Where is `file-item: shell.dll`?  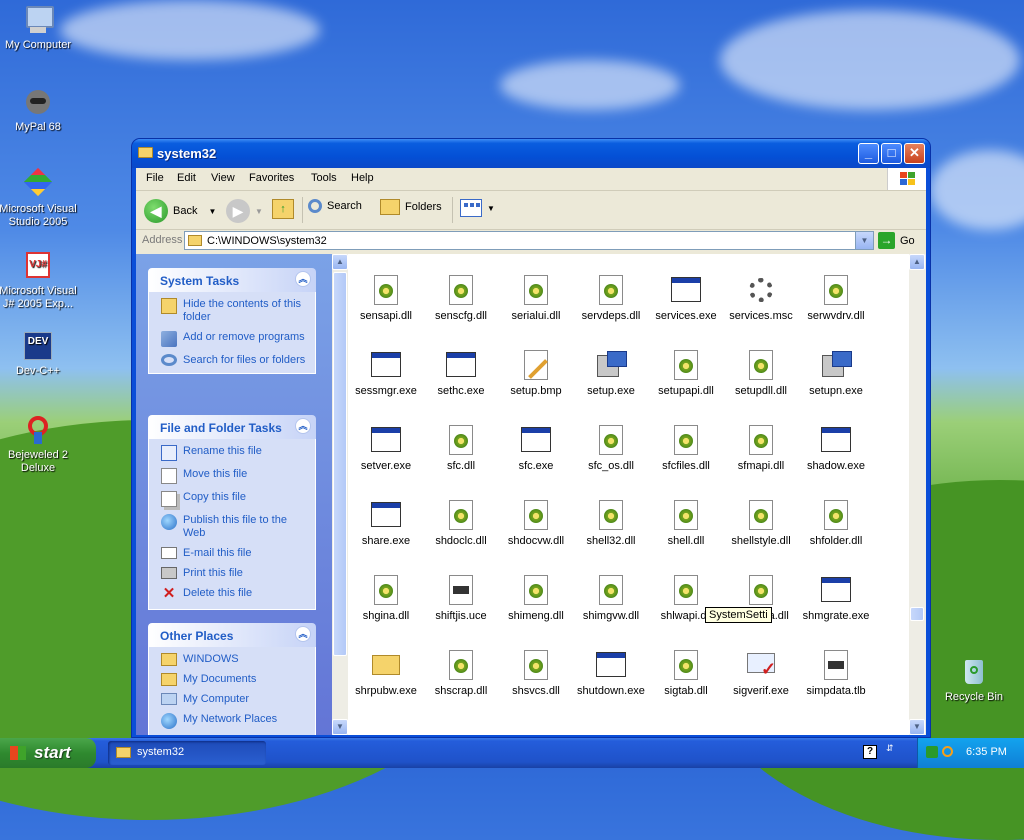
file-item: shell.dll is located at coordinates (686, 523).